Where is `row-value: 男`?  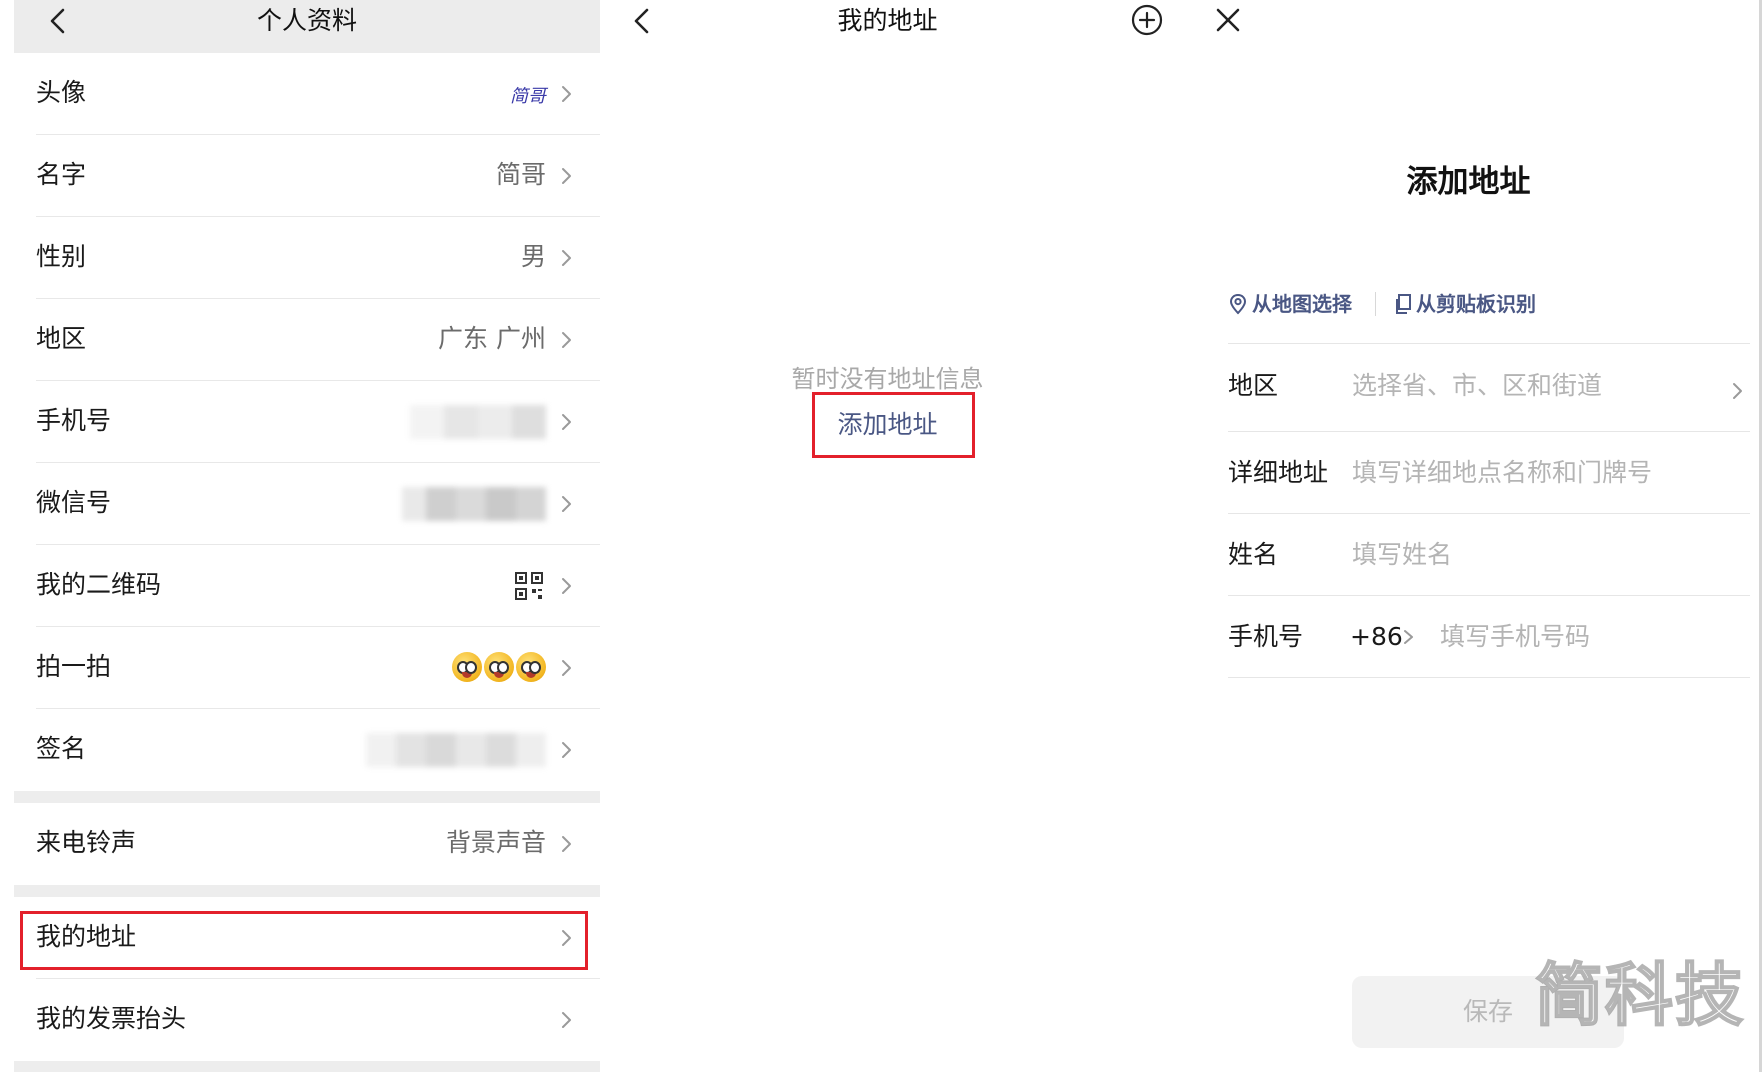
row-value: 男 is located at coordinates (533, 256).